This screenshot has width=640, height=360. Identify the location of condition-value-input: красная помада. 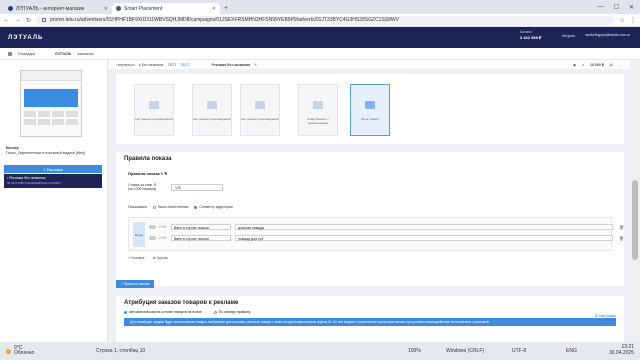
(424, 227).